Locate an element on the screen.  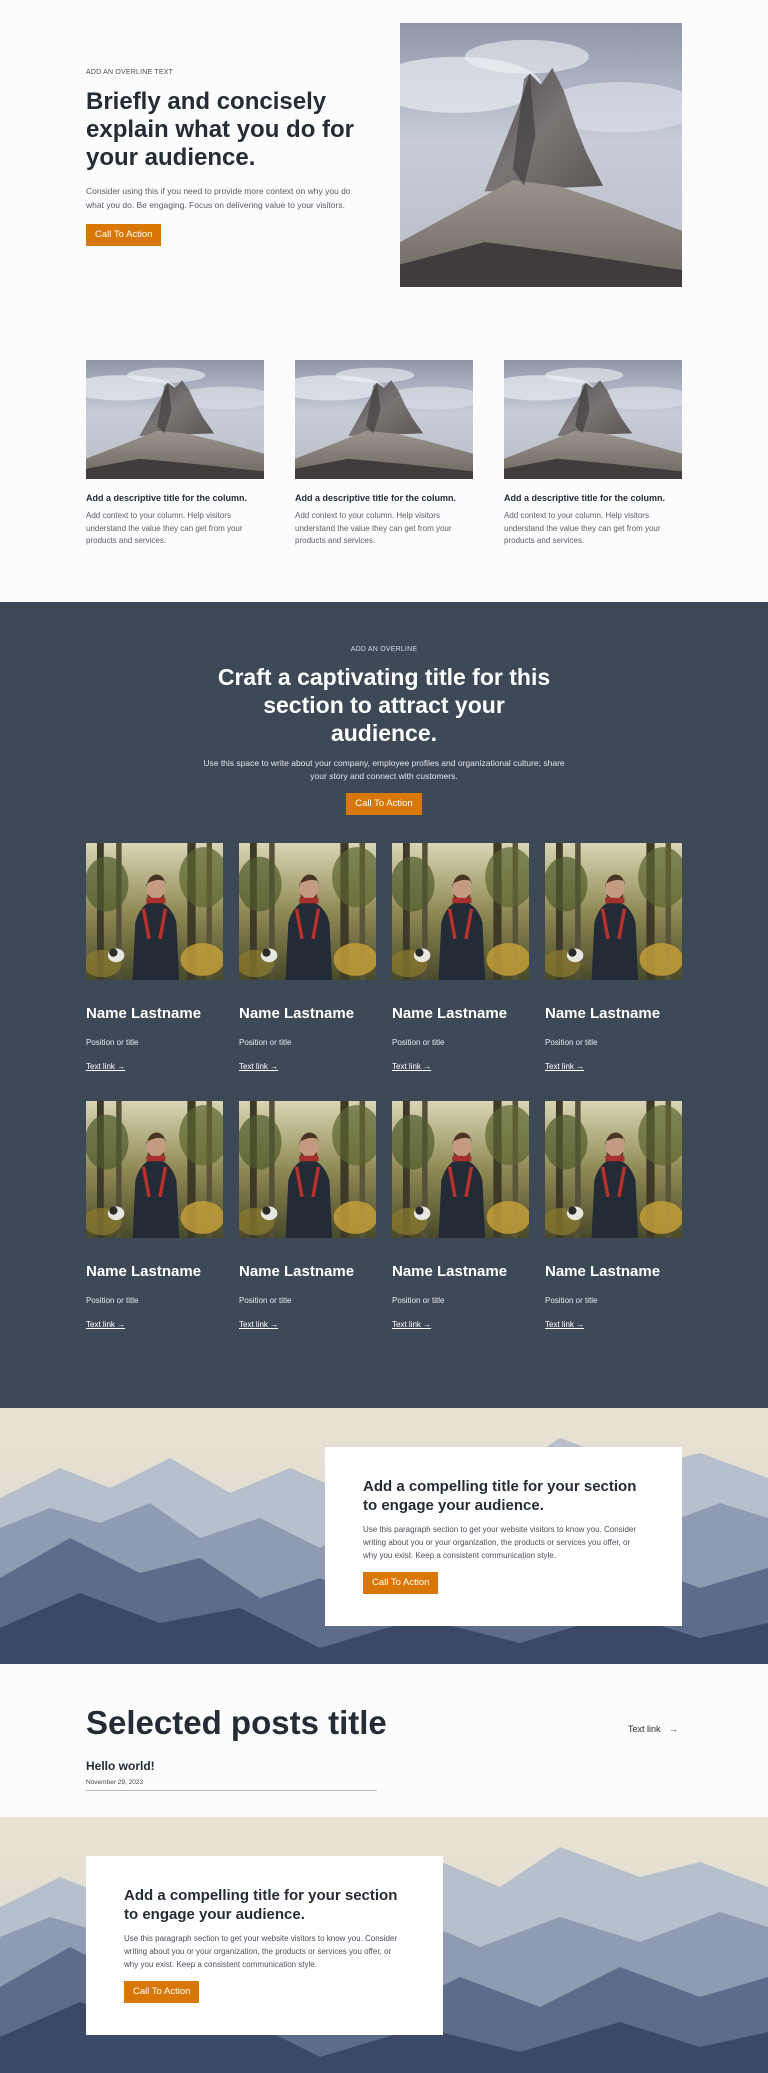
post-title: Hello world! is located at coordinates (120, 1766).